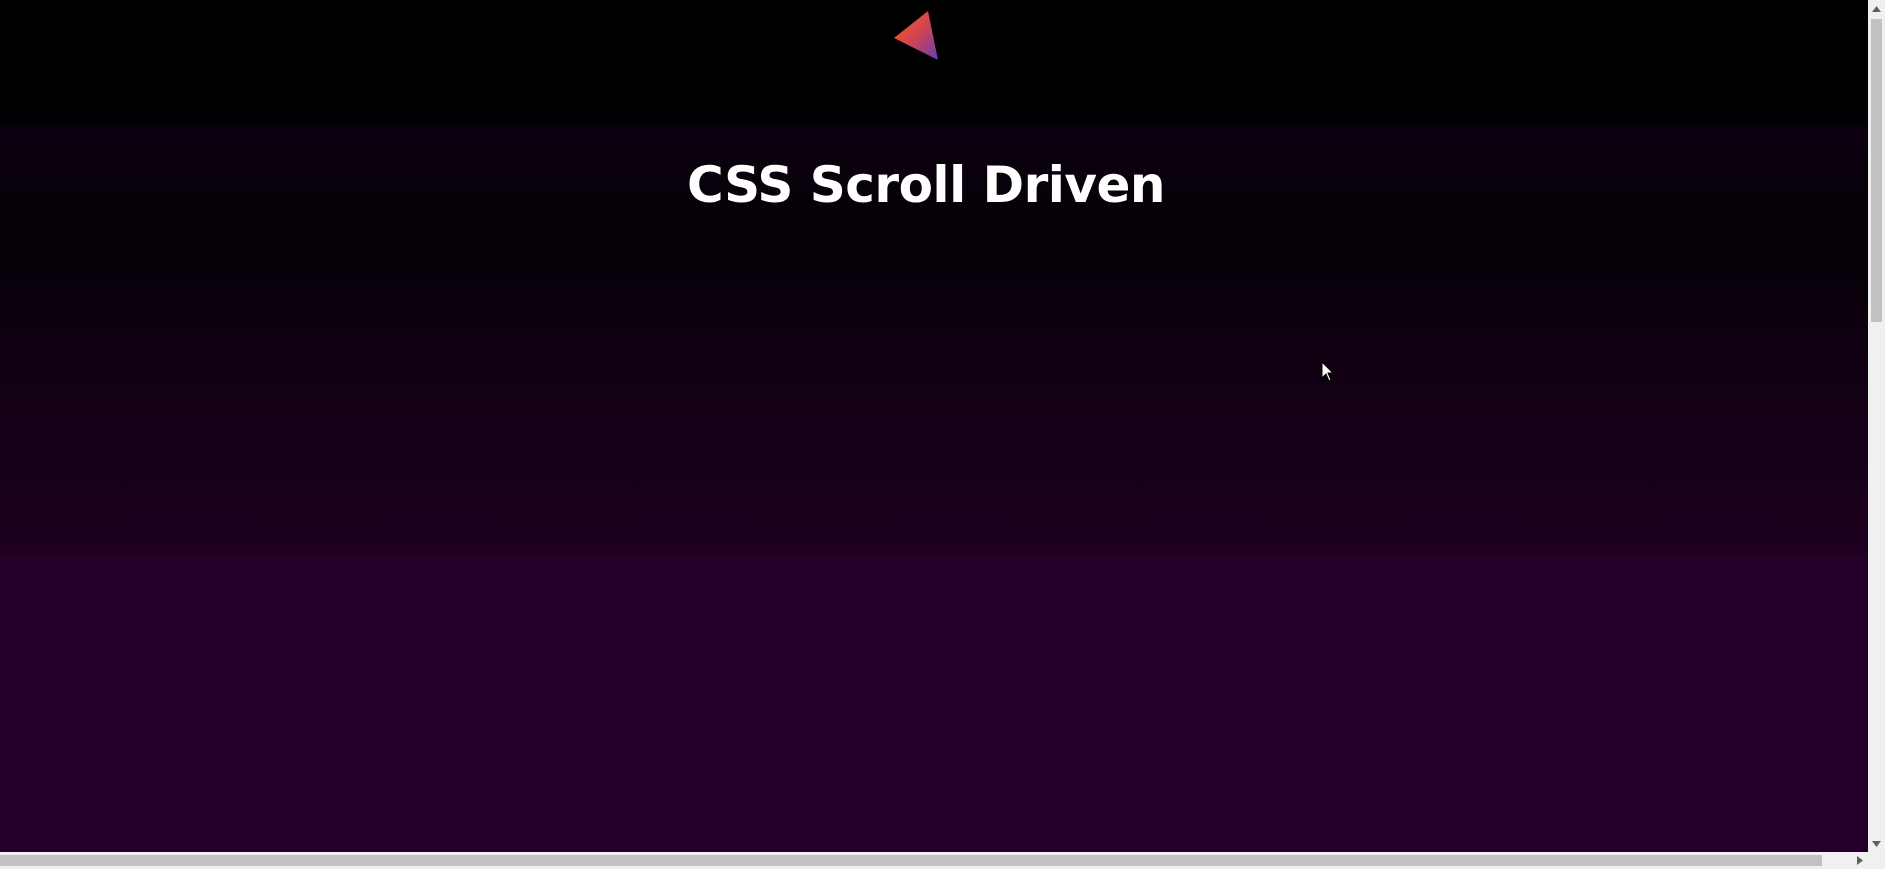 This screenshot has height=869, width=1885. Describe the element at coordinates (1328, 371) in the screenshot. I see `mouse-pointer-icon` at that location.